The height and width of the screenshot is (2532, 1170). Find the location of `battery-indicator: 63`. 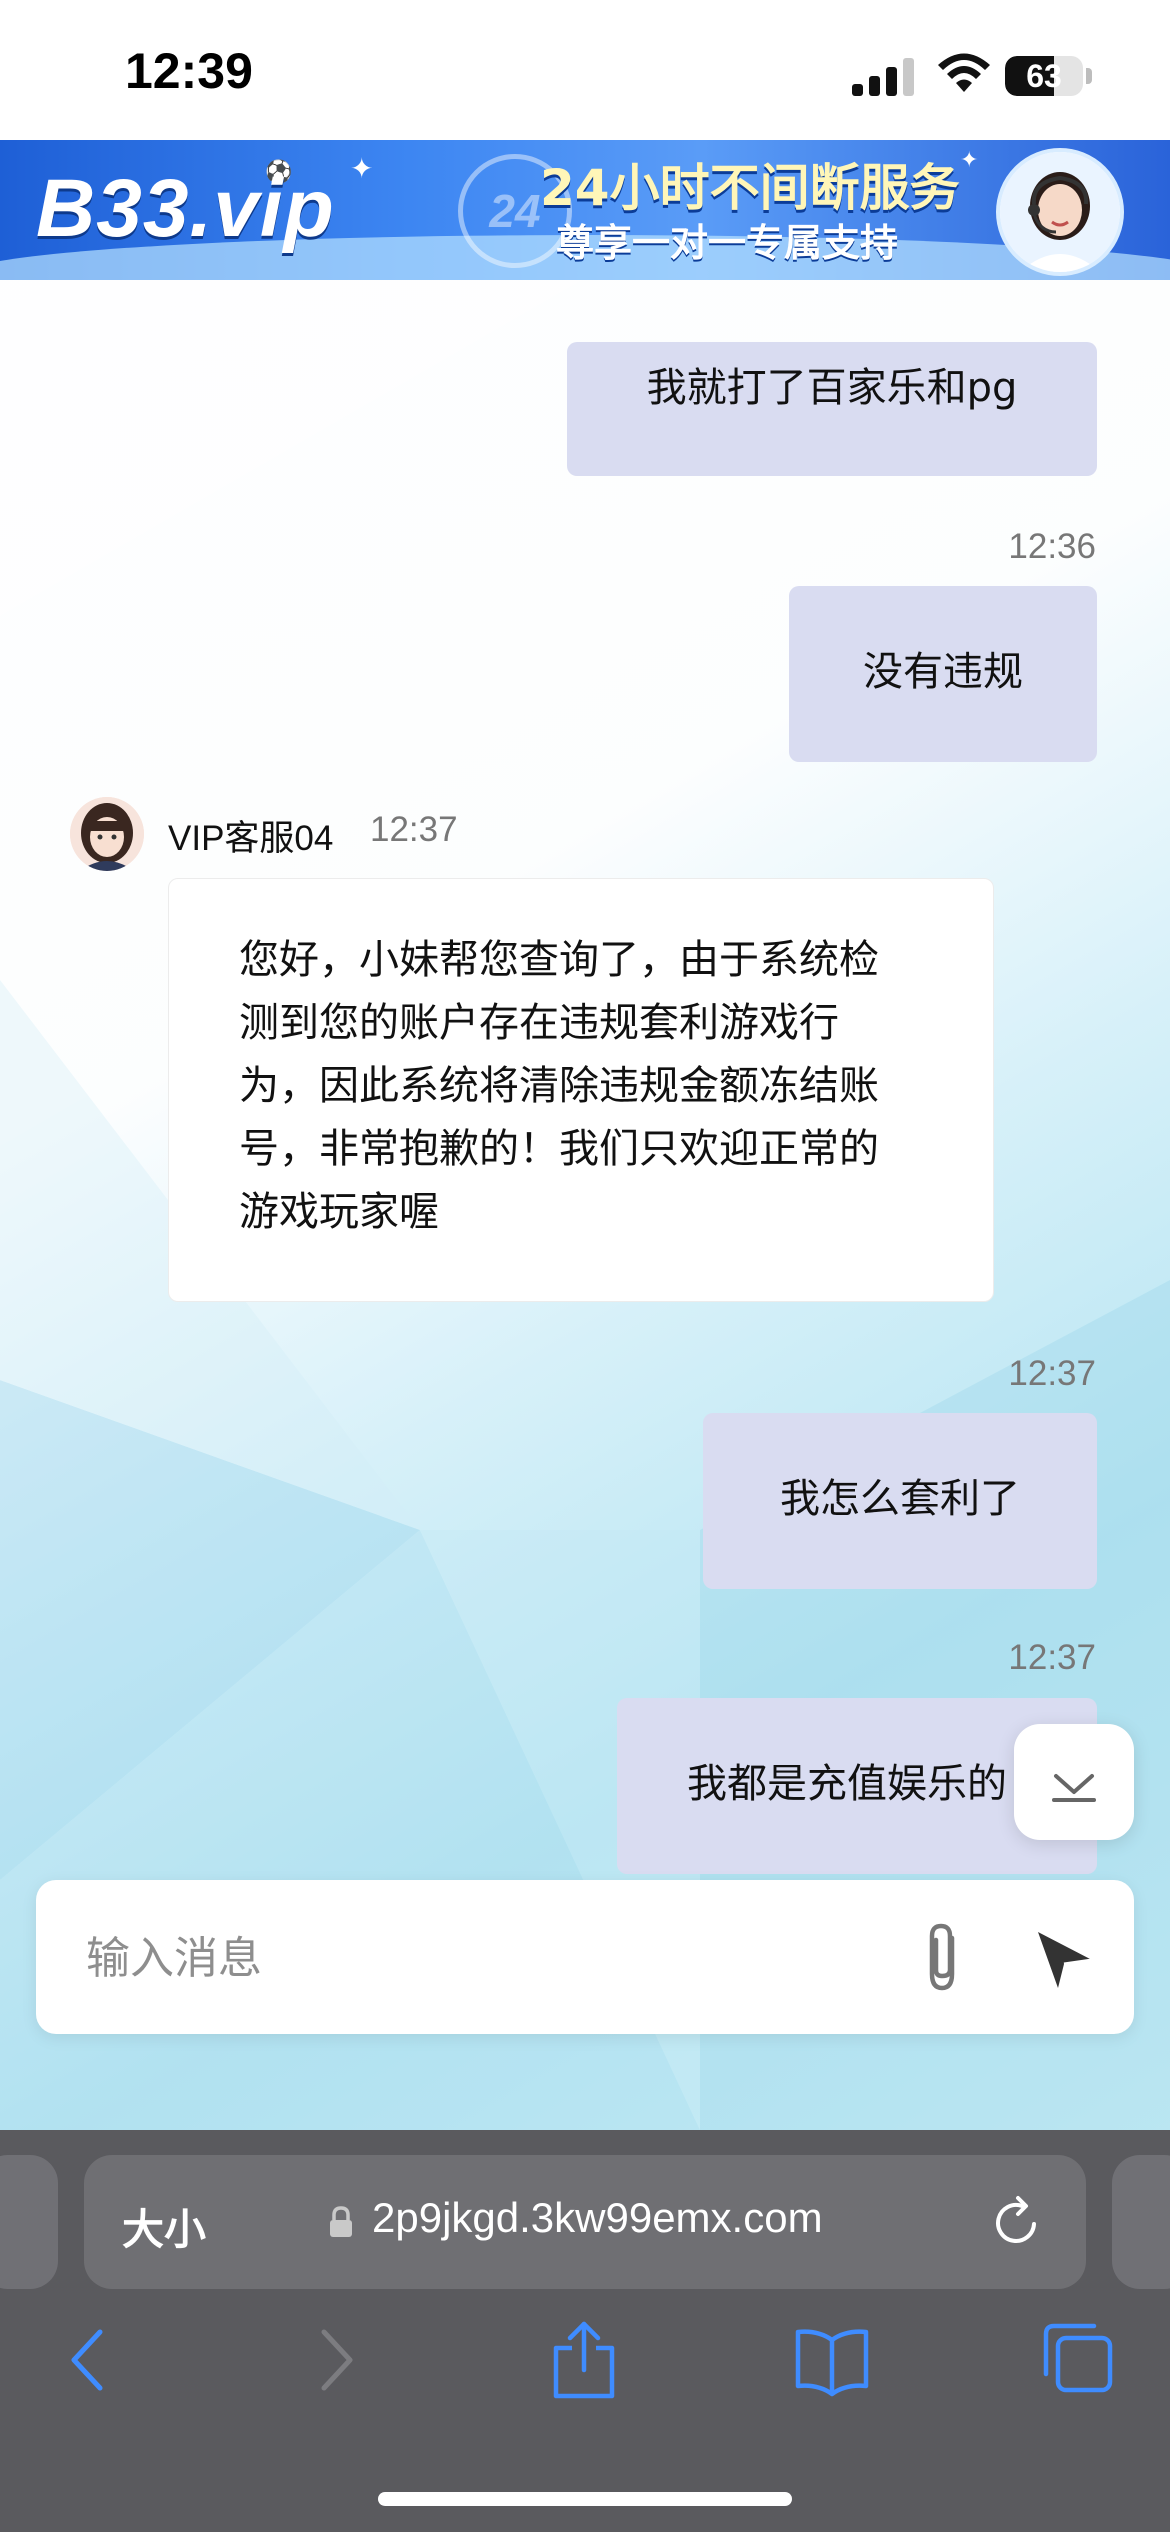

battery-indicator: 63 is located at coordinates (1044, 76).